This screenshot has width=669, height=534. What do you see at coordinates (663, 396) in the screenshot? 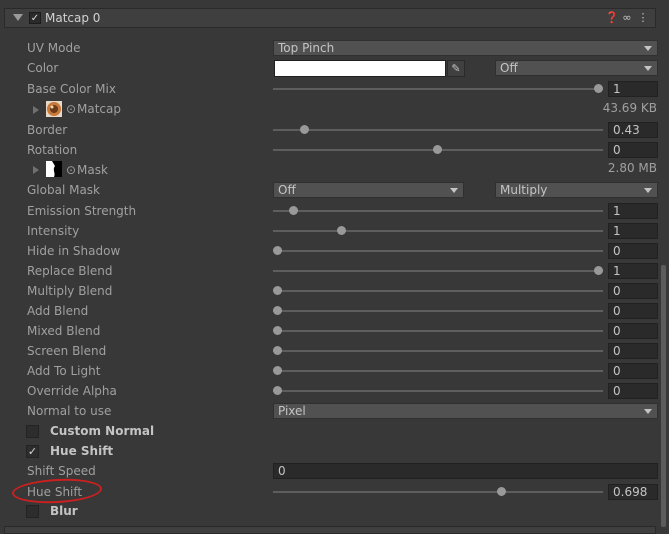
I see `scrollbar-thumb` at bounding box center [663, 396].